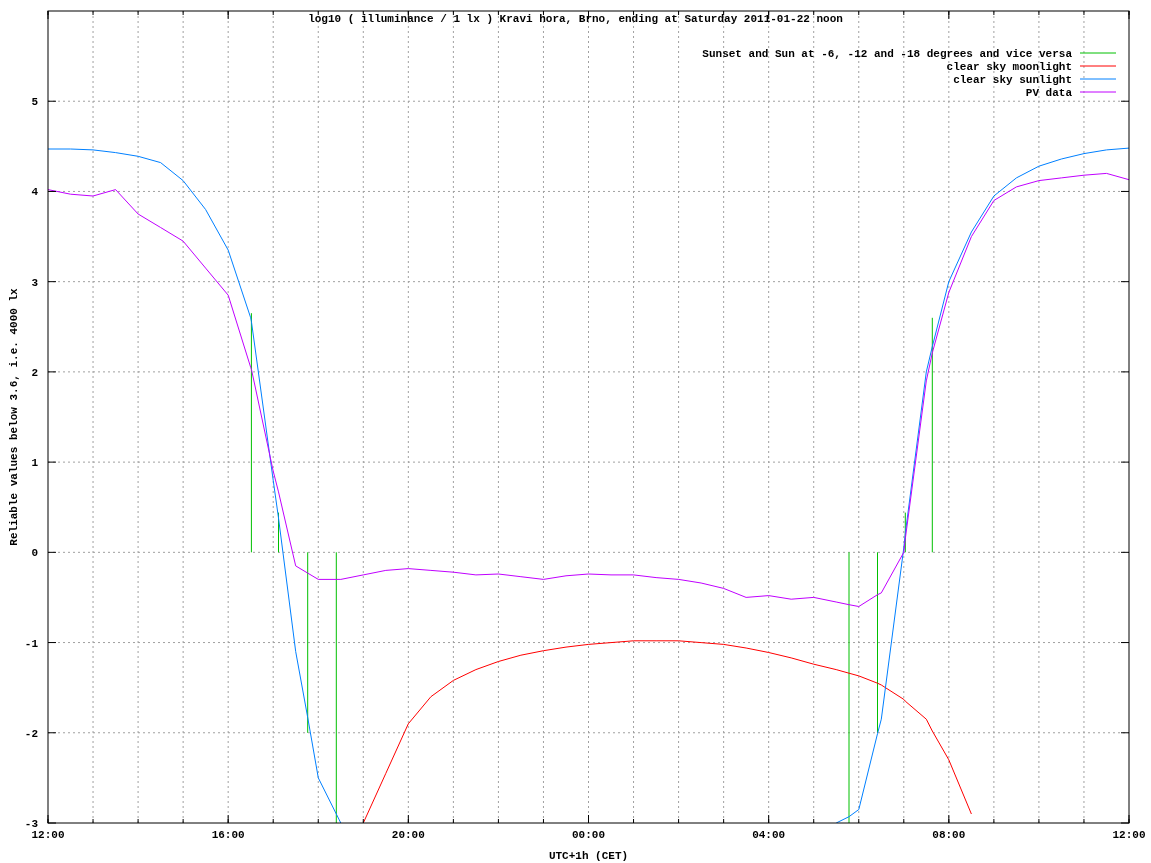 The image size is (1151, 863). I want to click on legend-label: PV data, so click(1048, 93).